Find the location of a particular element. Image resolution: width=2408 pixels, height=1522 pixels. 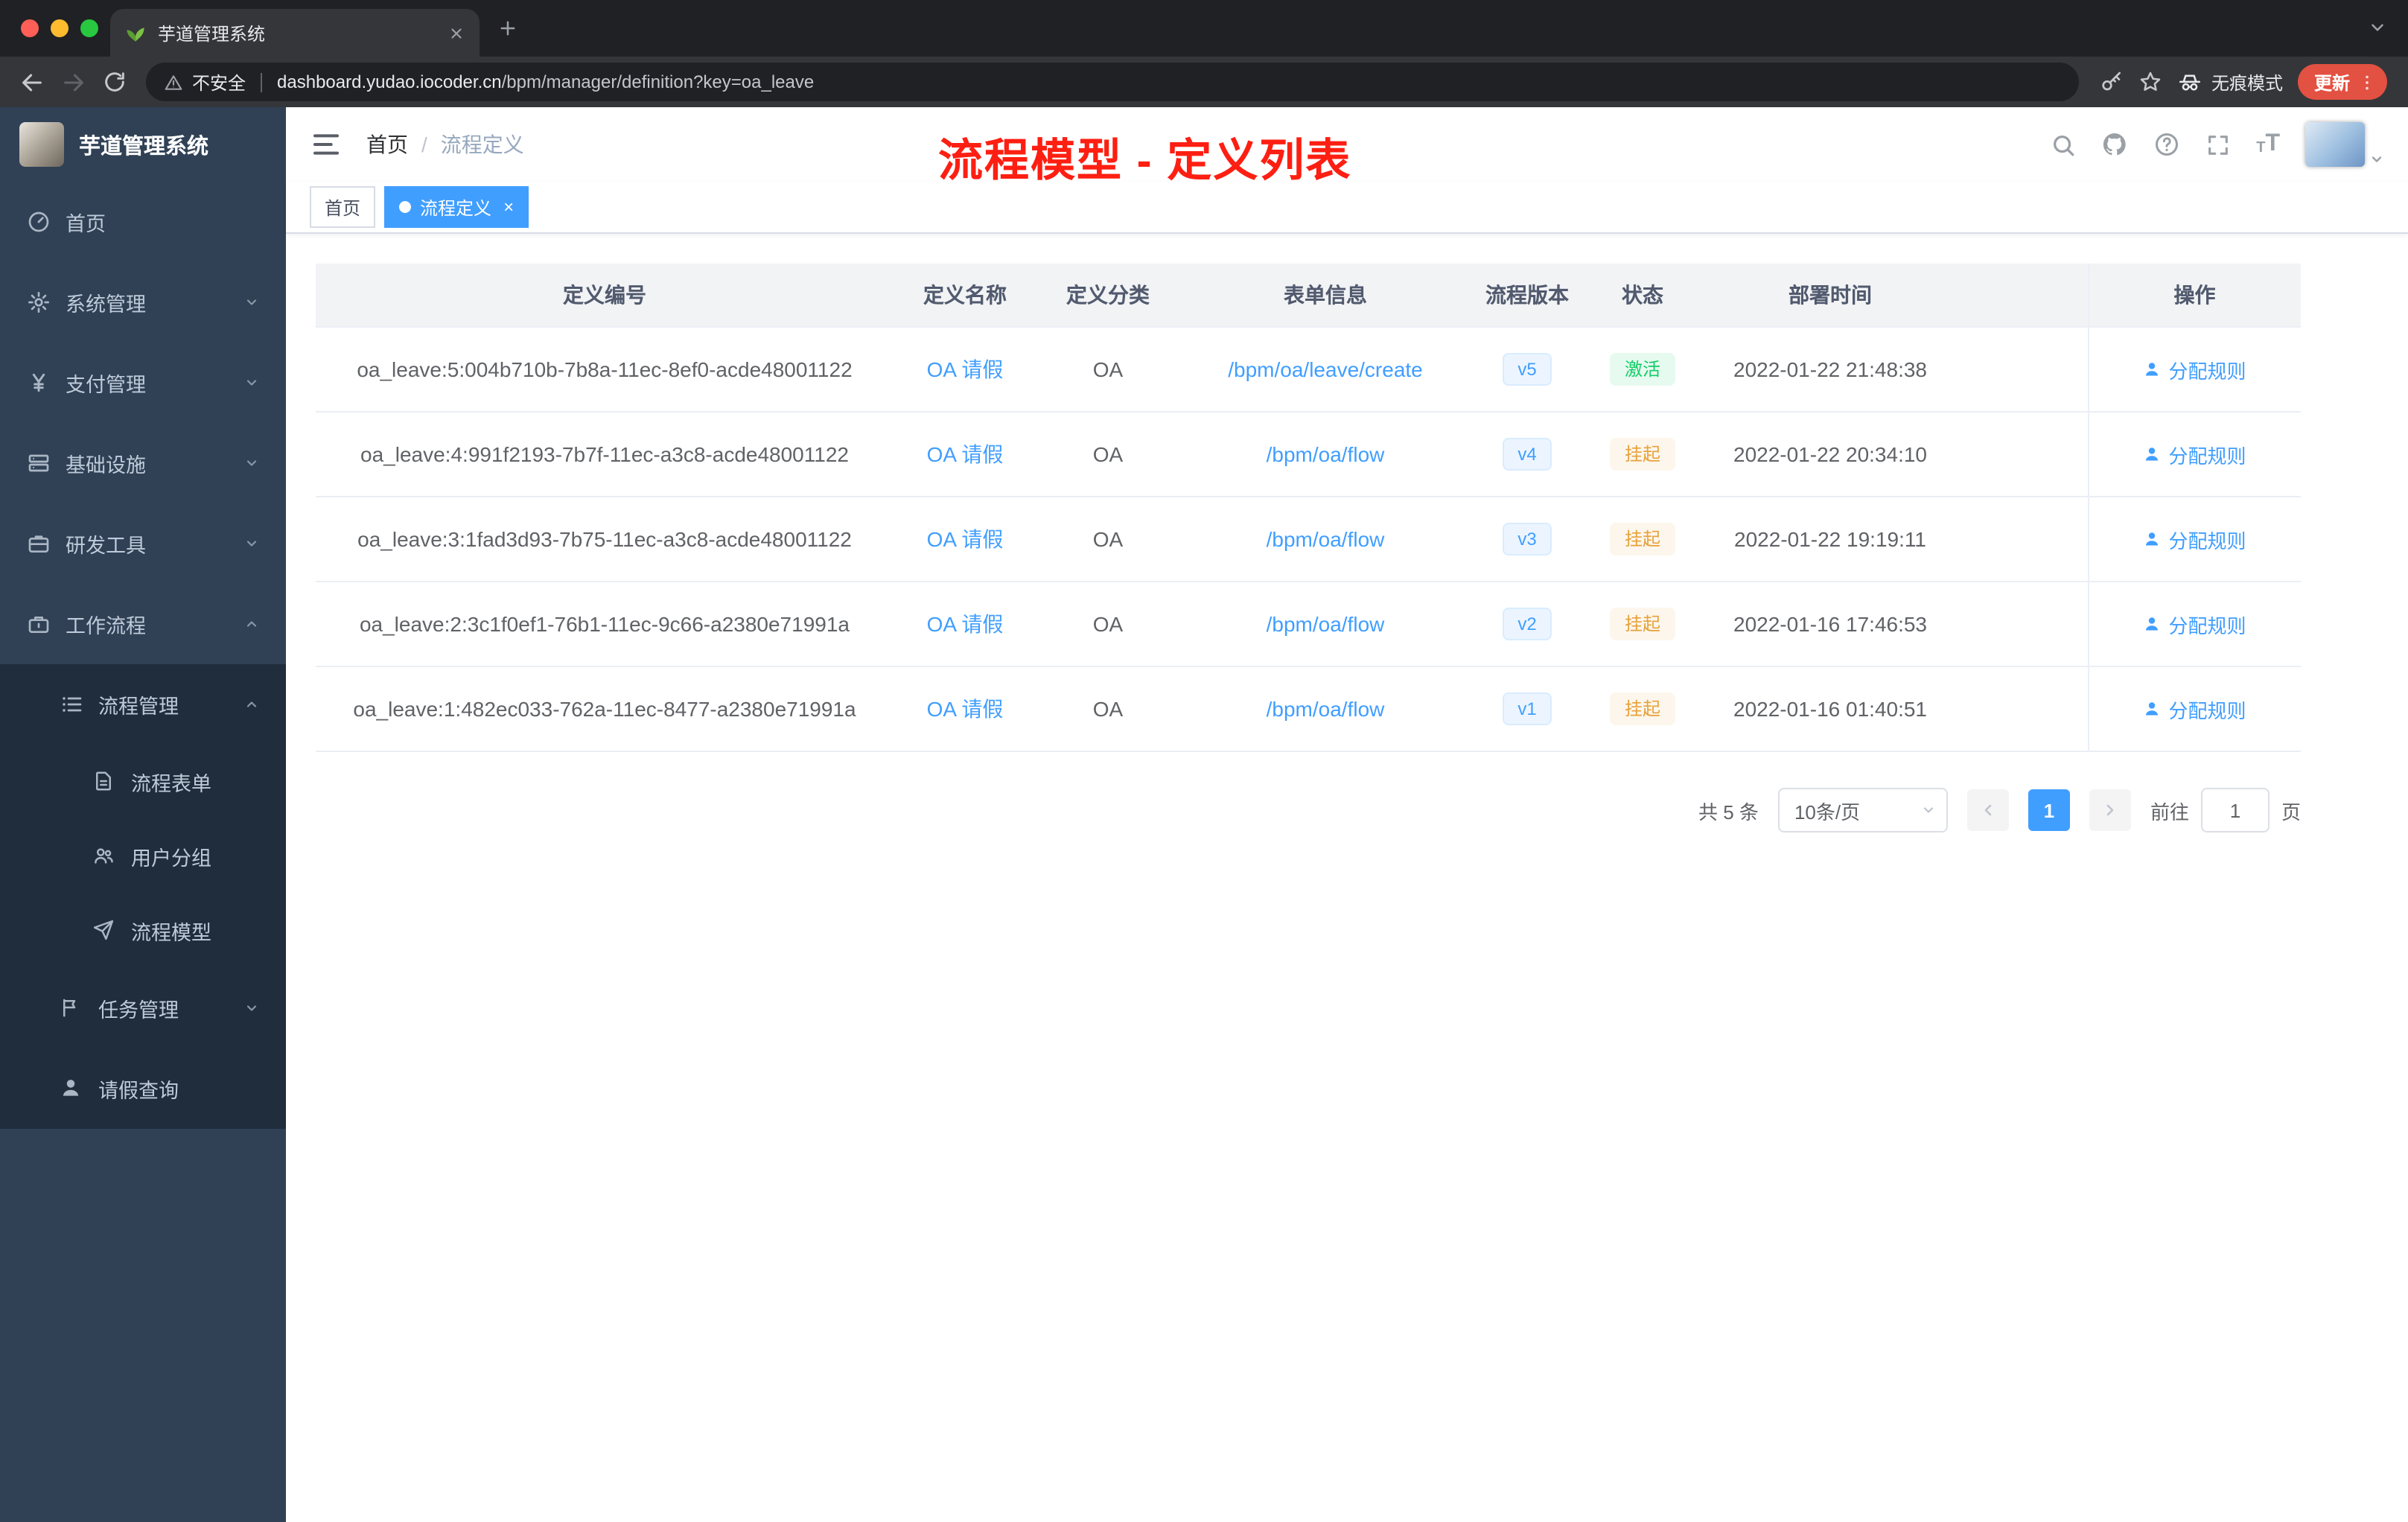

sidebar-item-workflow: 工作流程 is located at coordinates (143, 624).